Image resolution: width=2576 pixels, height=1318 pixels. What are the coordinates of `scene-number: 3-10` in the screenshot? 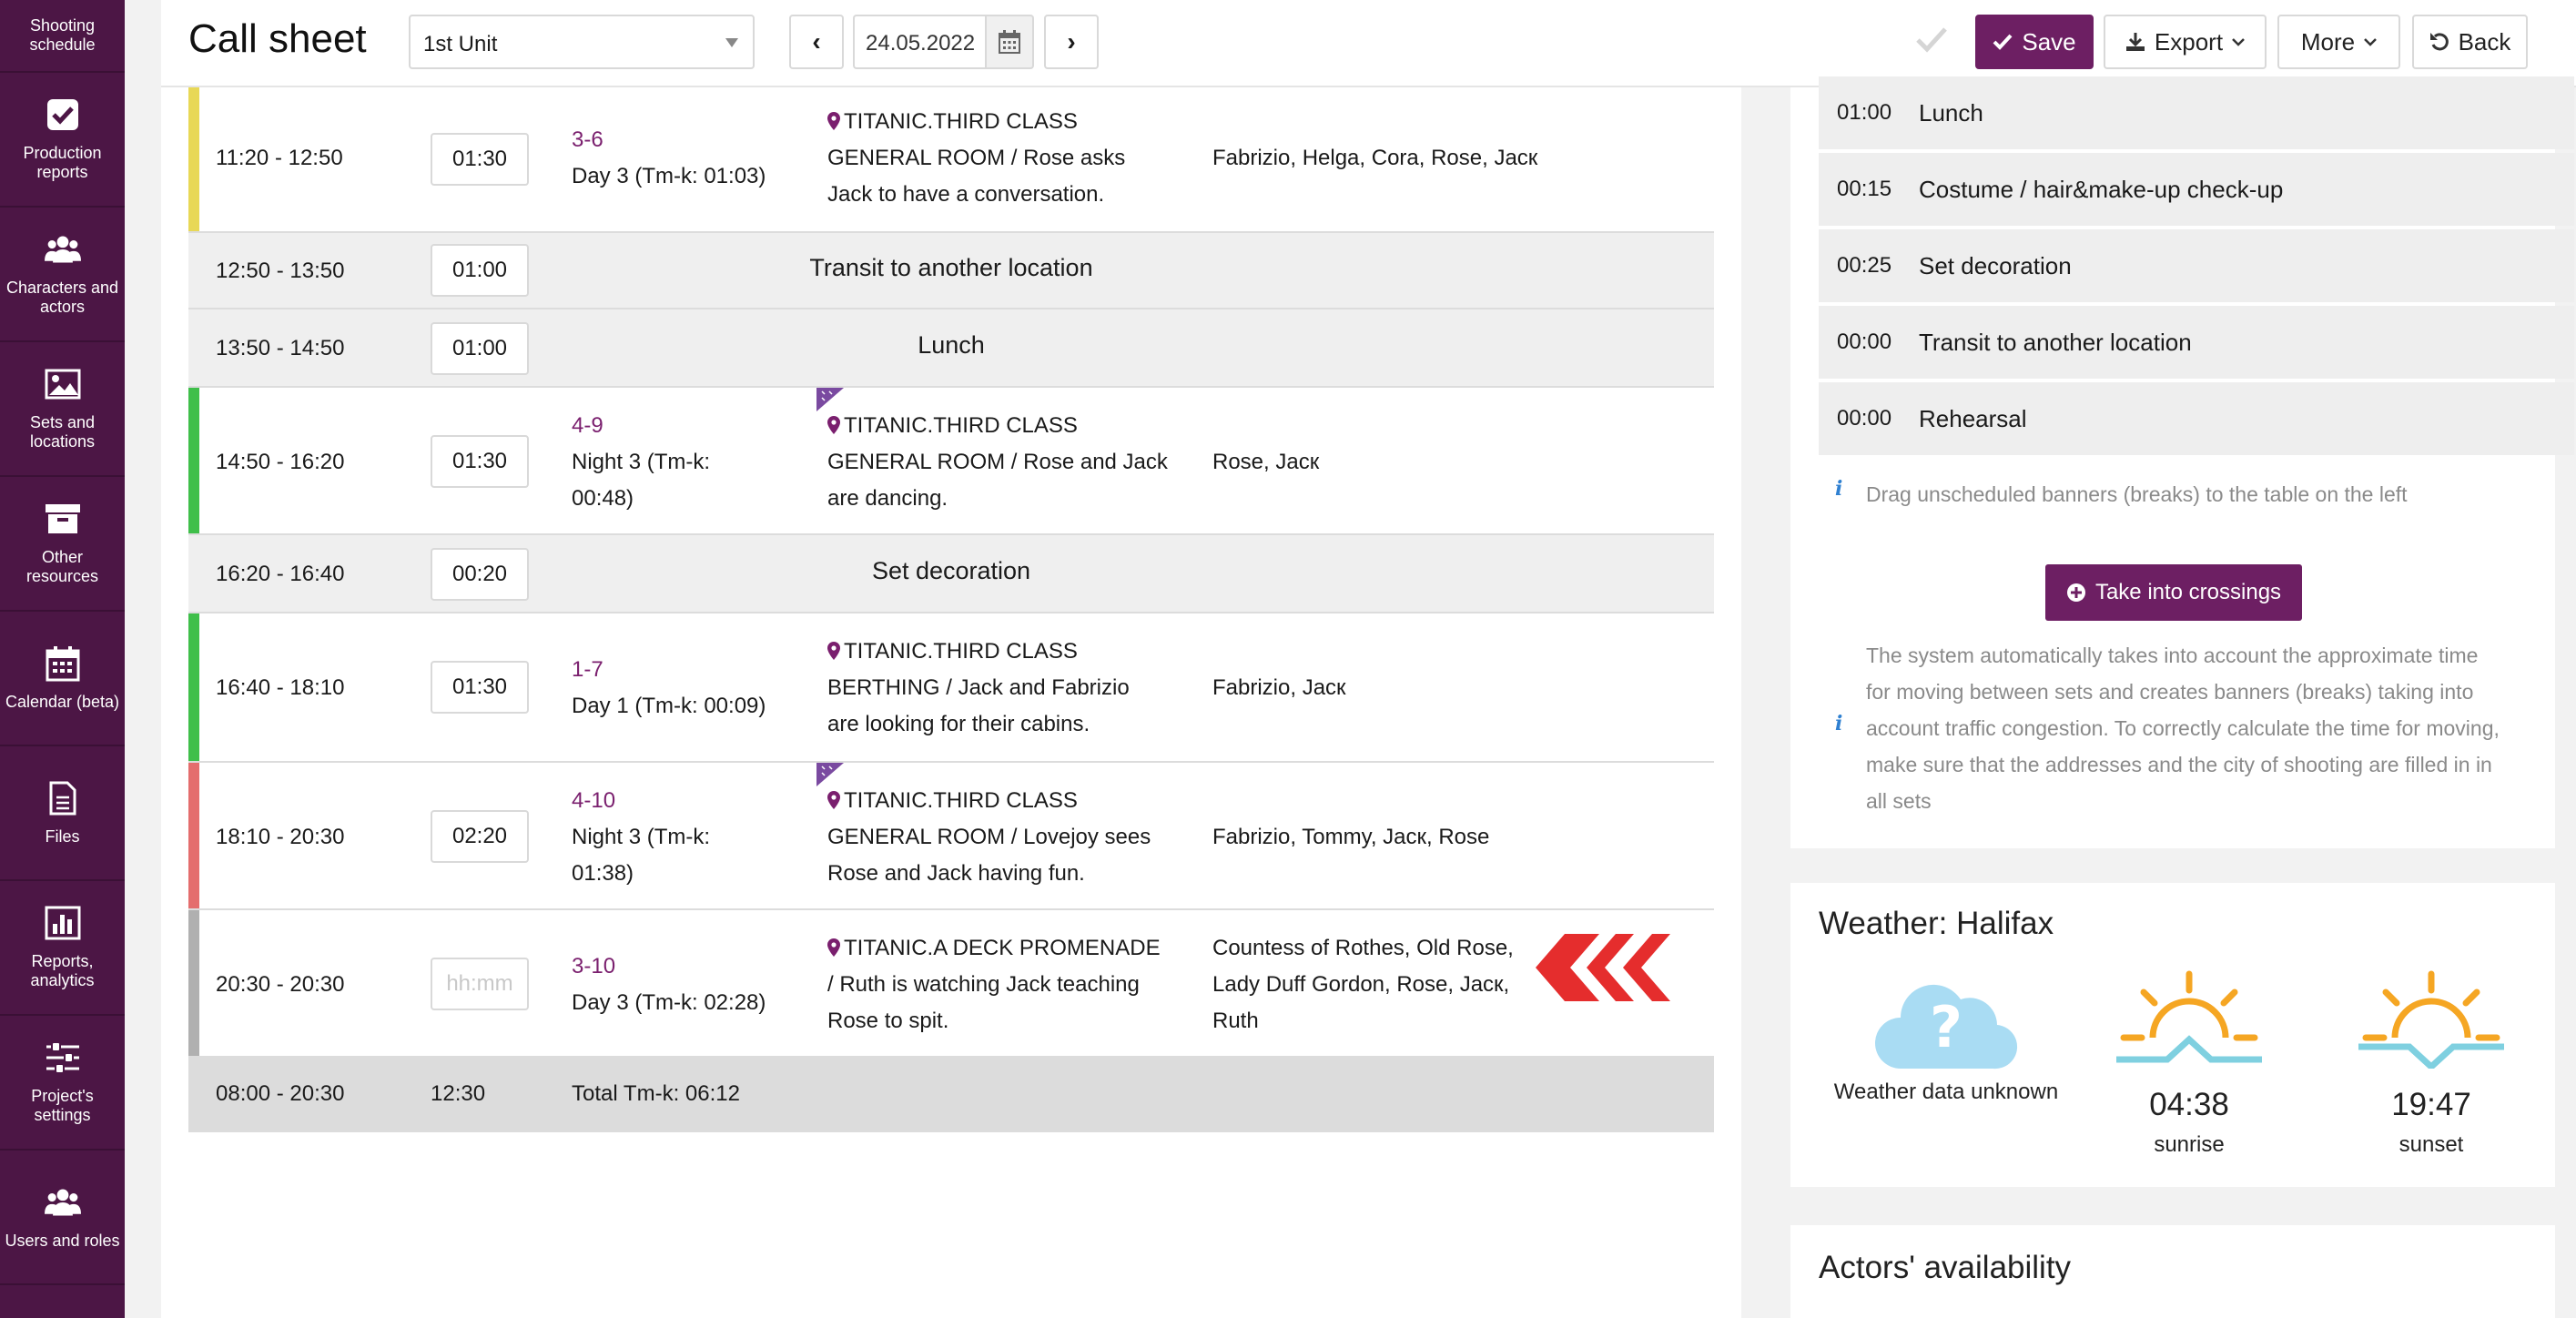 It's located at (669, 966).